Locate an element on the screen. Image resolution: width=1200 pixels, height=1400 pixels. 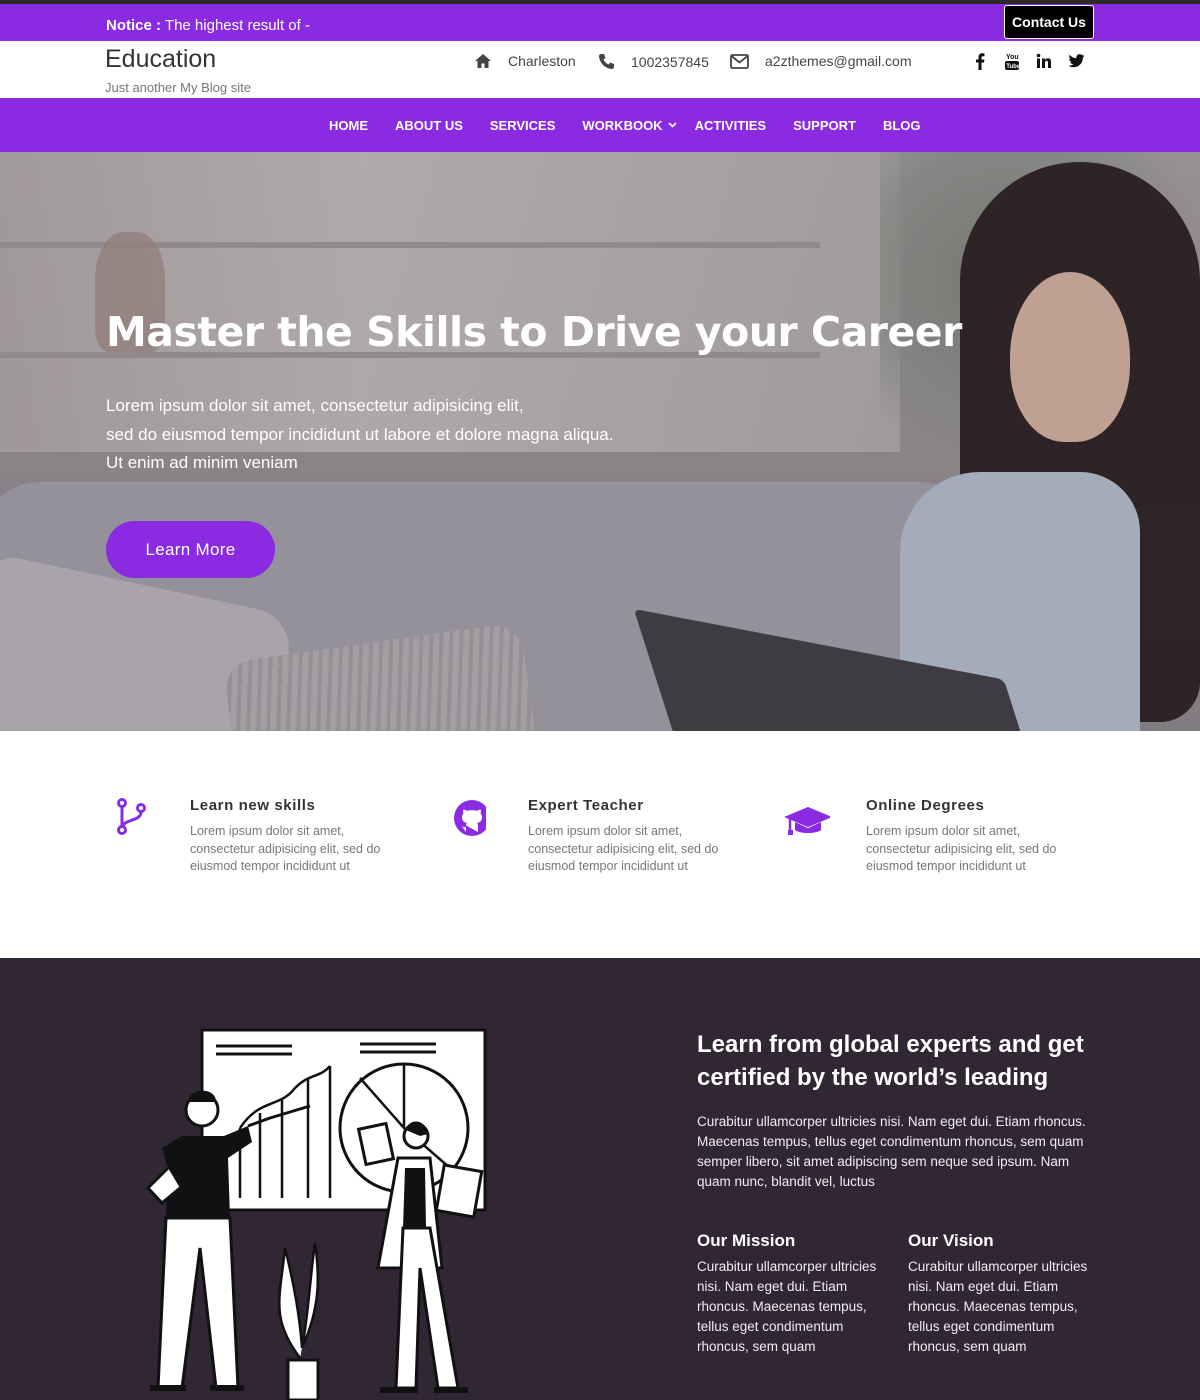
site-title: Education is located at coordinates (160, 59).